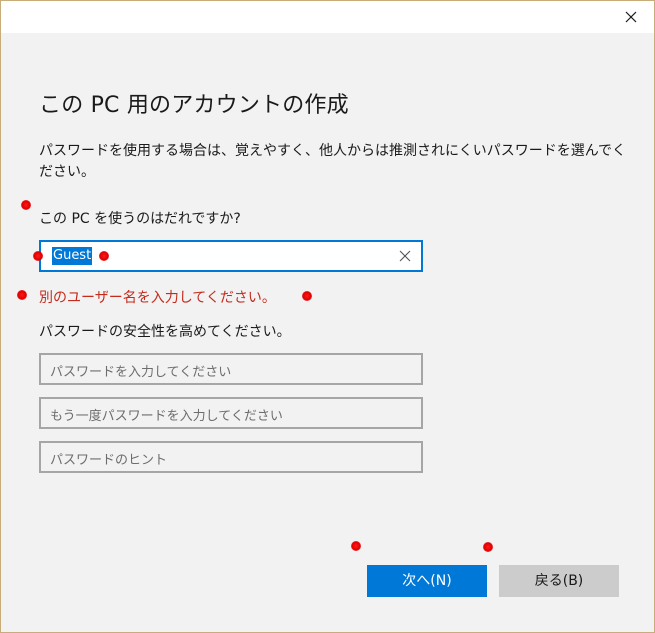 Image resolution: width=655 pixels, height=633 pixels. Describe the element at coordinates (141, 372) in the screenshot. I see `password-placeholder: パスワードを入力してください` at that location.